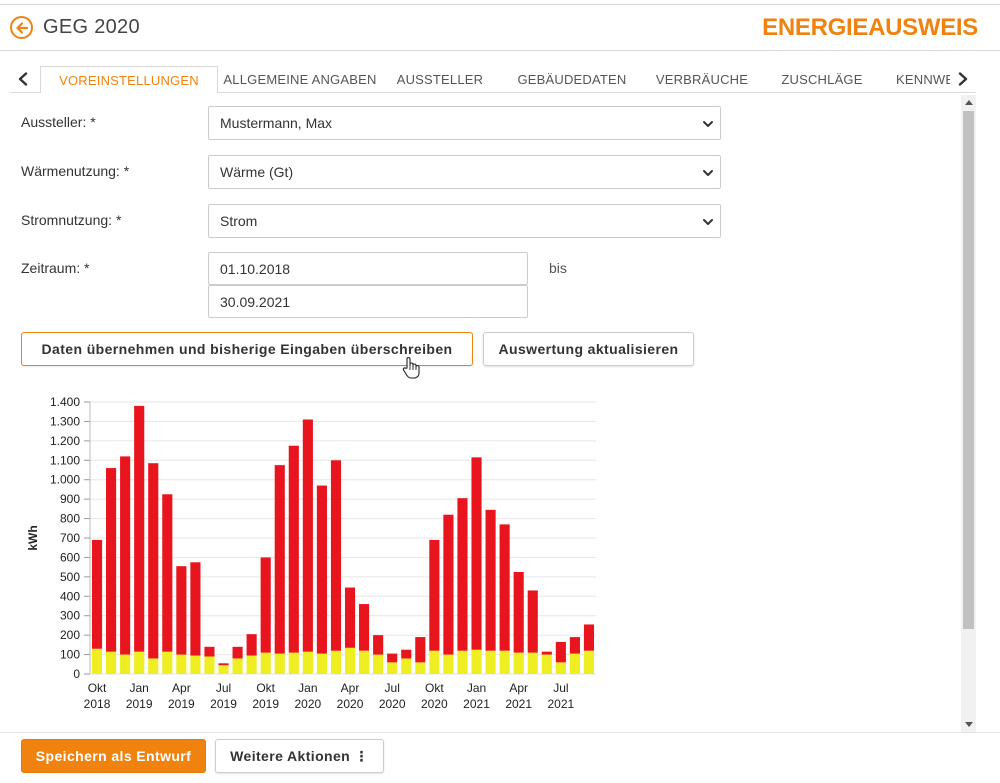  I want to click on chart-y-tick-label: 1.400, so click(65, 402).